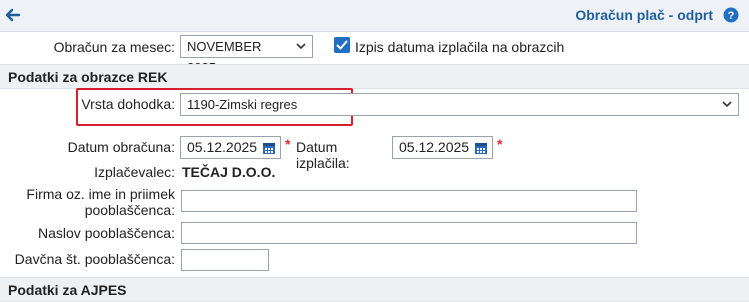 The width and height of the screenshot is (749, 302). Describe the element at coordinates (229, 172) in the screenshot. I see `payer-value: TEČAJ D.O.O.` at that location.